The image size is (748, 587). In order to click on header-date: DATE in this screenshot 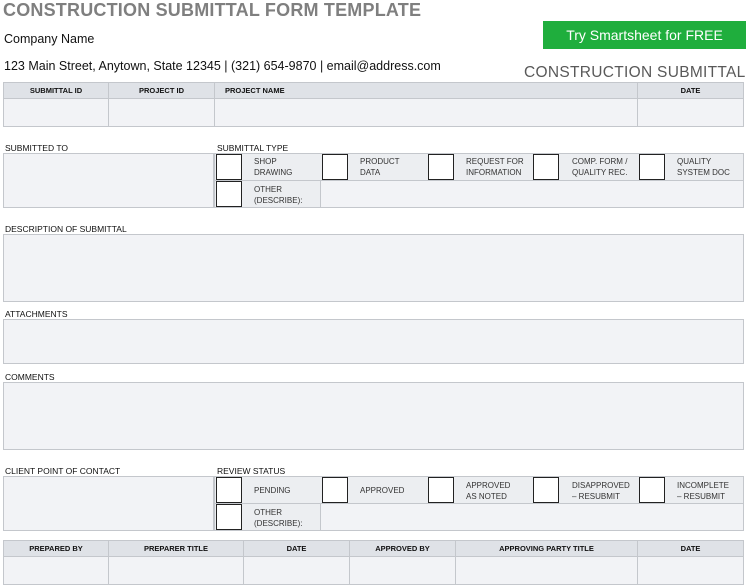, I will do `click(690, 90)`.